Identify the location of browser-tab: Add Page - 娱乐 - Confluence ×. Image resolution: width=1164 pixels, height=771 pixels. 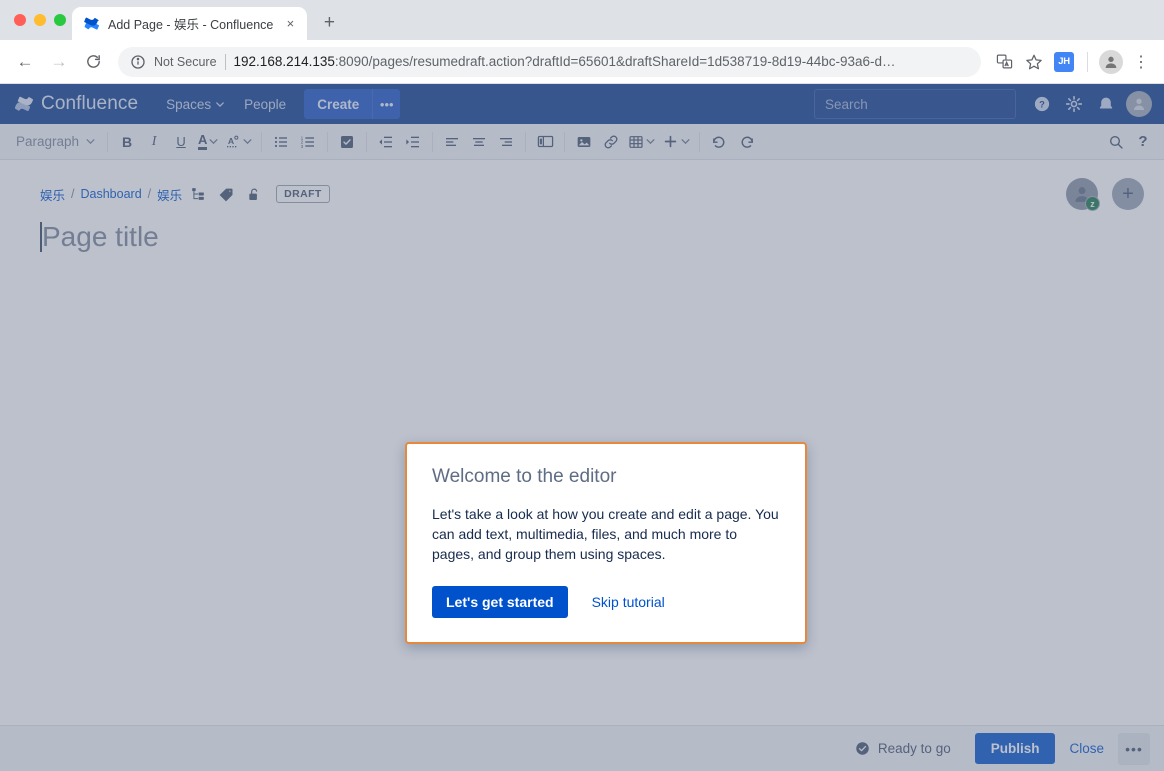
(190, 23).